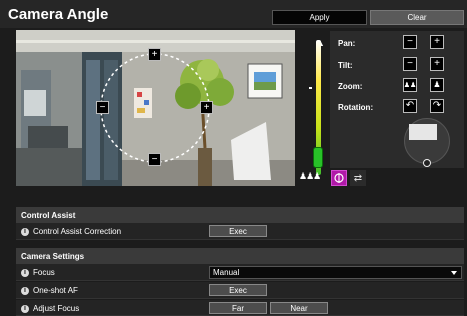 The image size is (467, 316). I want to click on pan-label: Pan:, so click(347, 43).